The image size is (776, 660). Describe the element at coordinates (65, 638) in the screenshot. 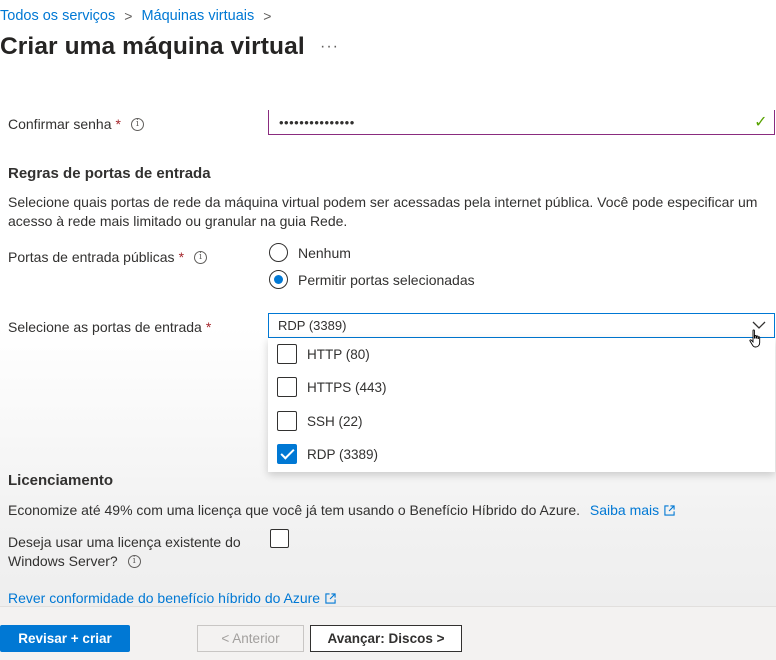

I see `review-create-button: Revisar + criar` at that location.